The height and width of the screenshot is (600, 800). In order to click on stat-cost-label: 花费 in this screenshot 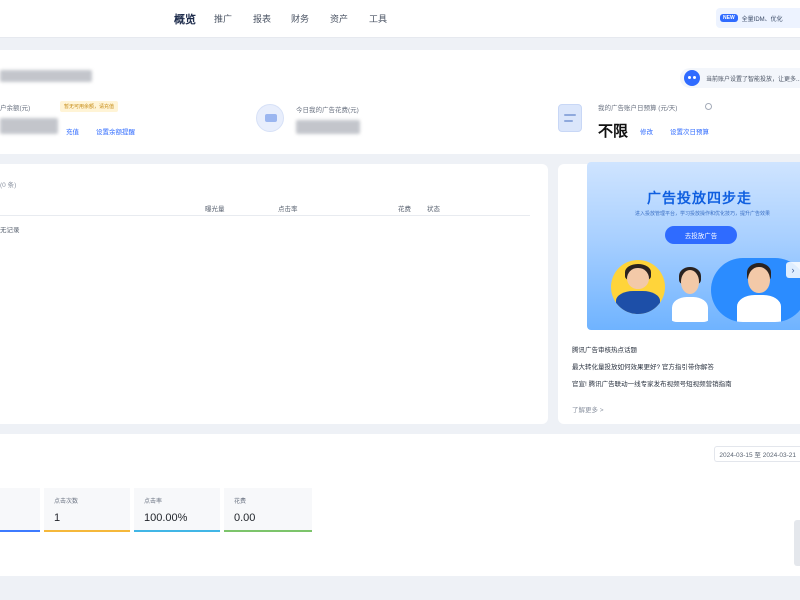, I will do `click(240, 502)`.